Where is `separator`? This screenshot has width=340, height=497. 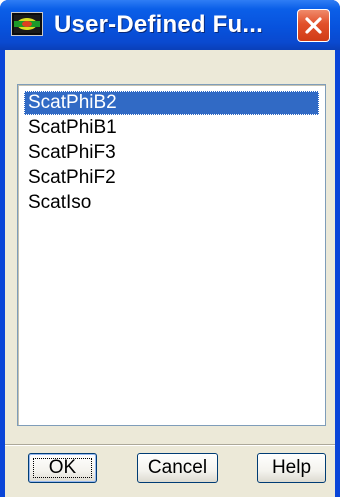
separator is located at coordinates (170, 445).